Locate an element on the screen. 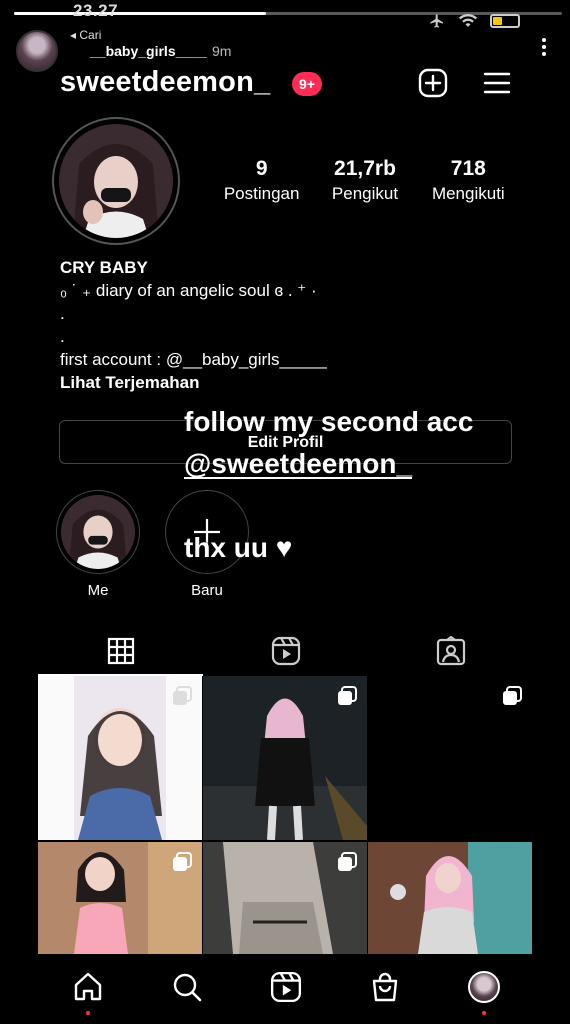  shop-bag-icon is located at coordinates (384, 987).